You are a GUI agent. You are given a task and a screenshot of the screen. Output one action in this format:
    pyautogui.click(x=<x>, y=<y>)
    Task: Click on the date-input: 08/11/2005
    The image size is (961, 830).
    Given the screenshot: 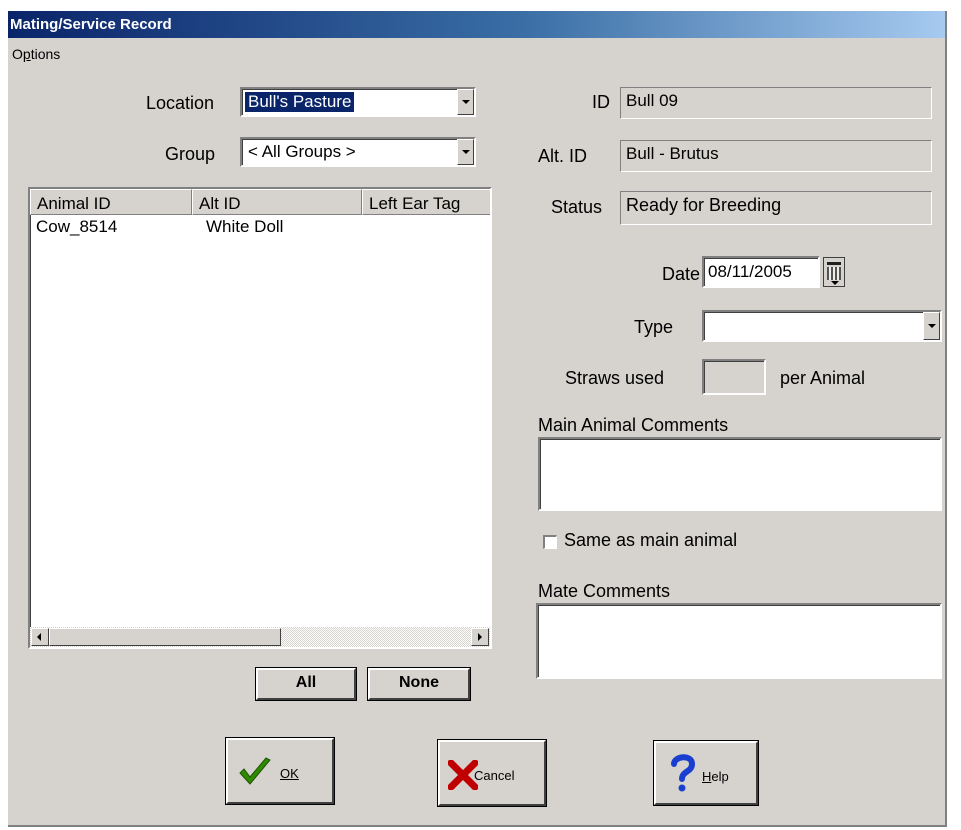 What is the action you would take?
    pyautogui.click(x=761, y=272)
    